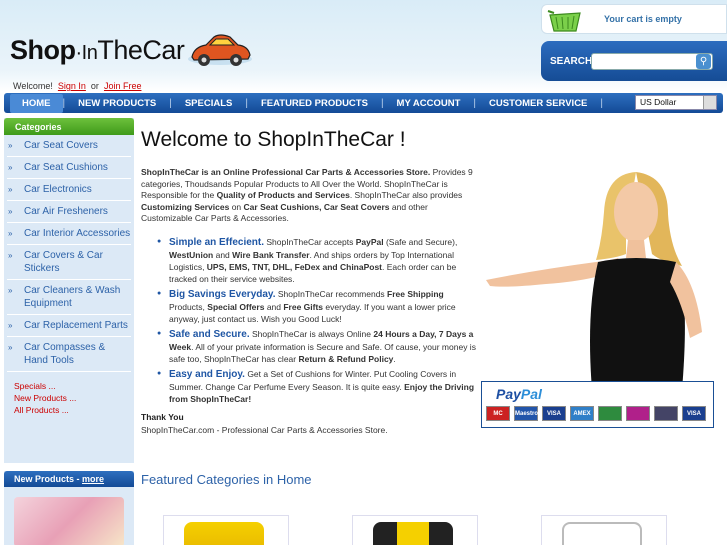  I want to click on new-products-header: New Products - more, so click(69, 479).